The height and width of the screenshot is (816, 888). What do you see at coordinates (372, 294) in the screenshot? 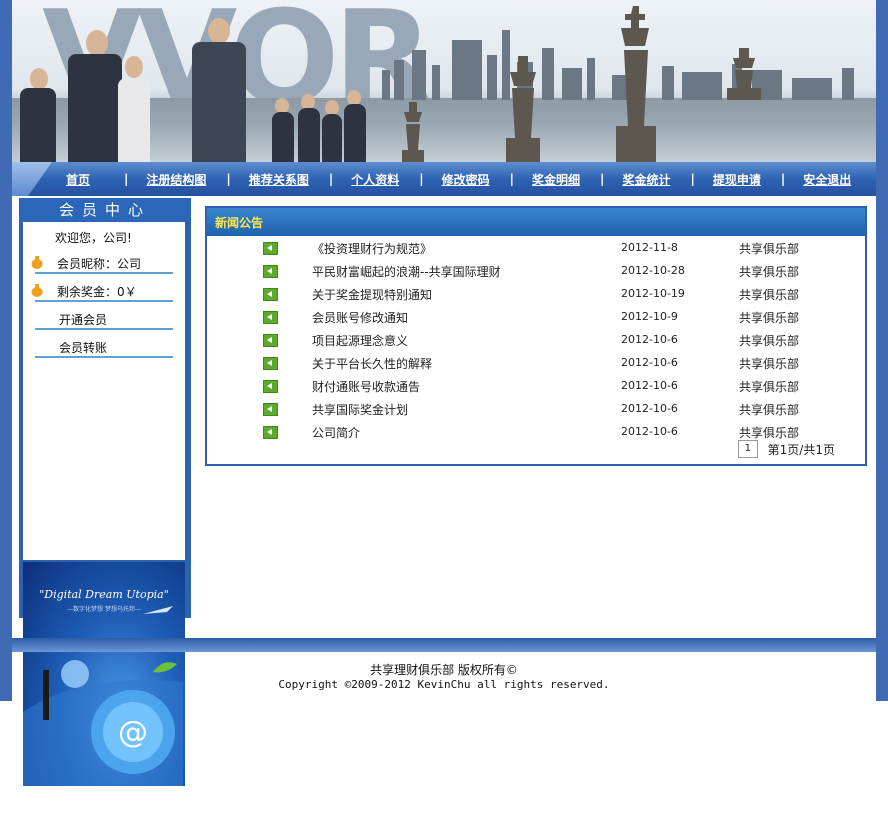
I see `news-title: 关于奖金提现特别通知` at bounding box center [372, 294].